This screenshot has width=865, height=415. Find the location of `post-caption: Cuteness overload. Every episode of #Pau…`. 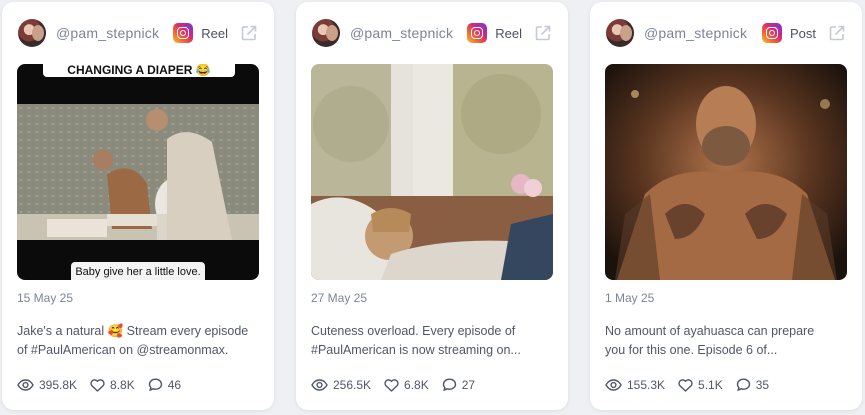

post-caption: Cuteness overload. Every episode of #Pau… is located at coordinates (436, 341).